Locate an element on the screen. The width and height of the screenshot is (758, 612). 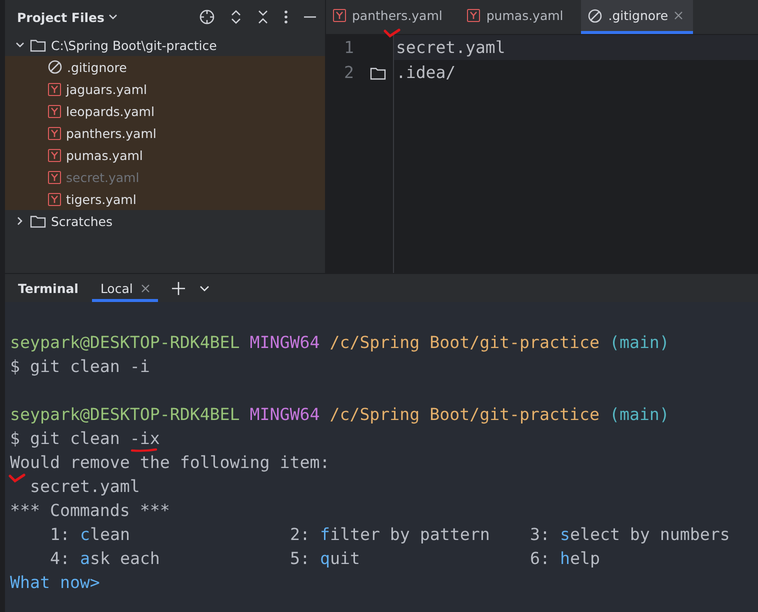
file-name: panthers.yaml is located at coordinates (111, 133).